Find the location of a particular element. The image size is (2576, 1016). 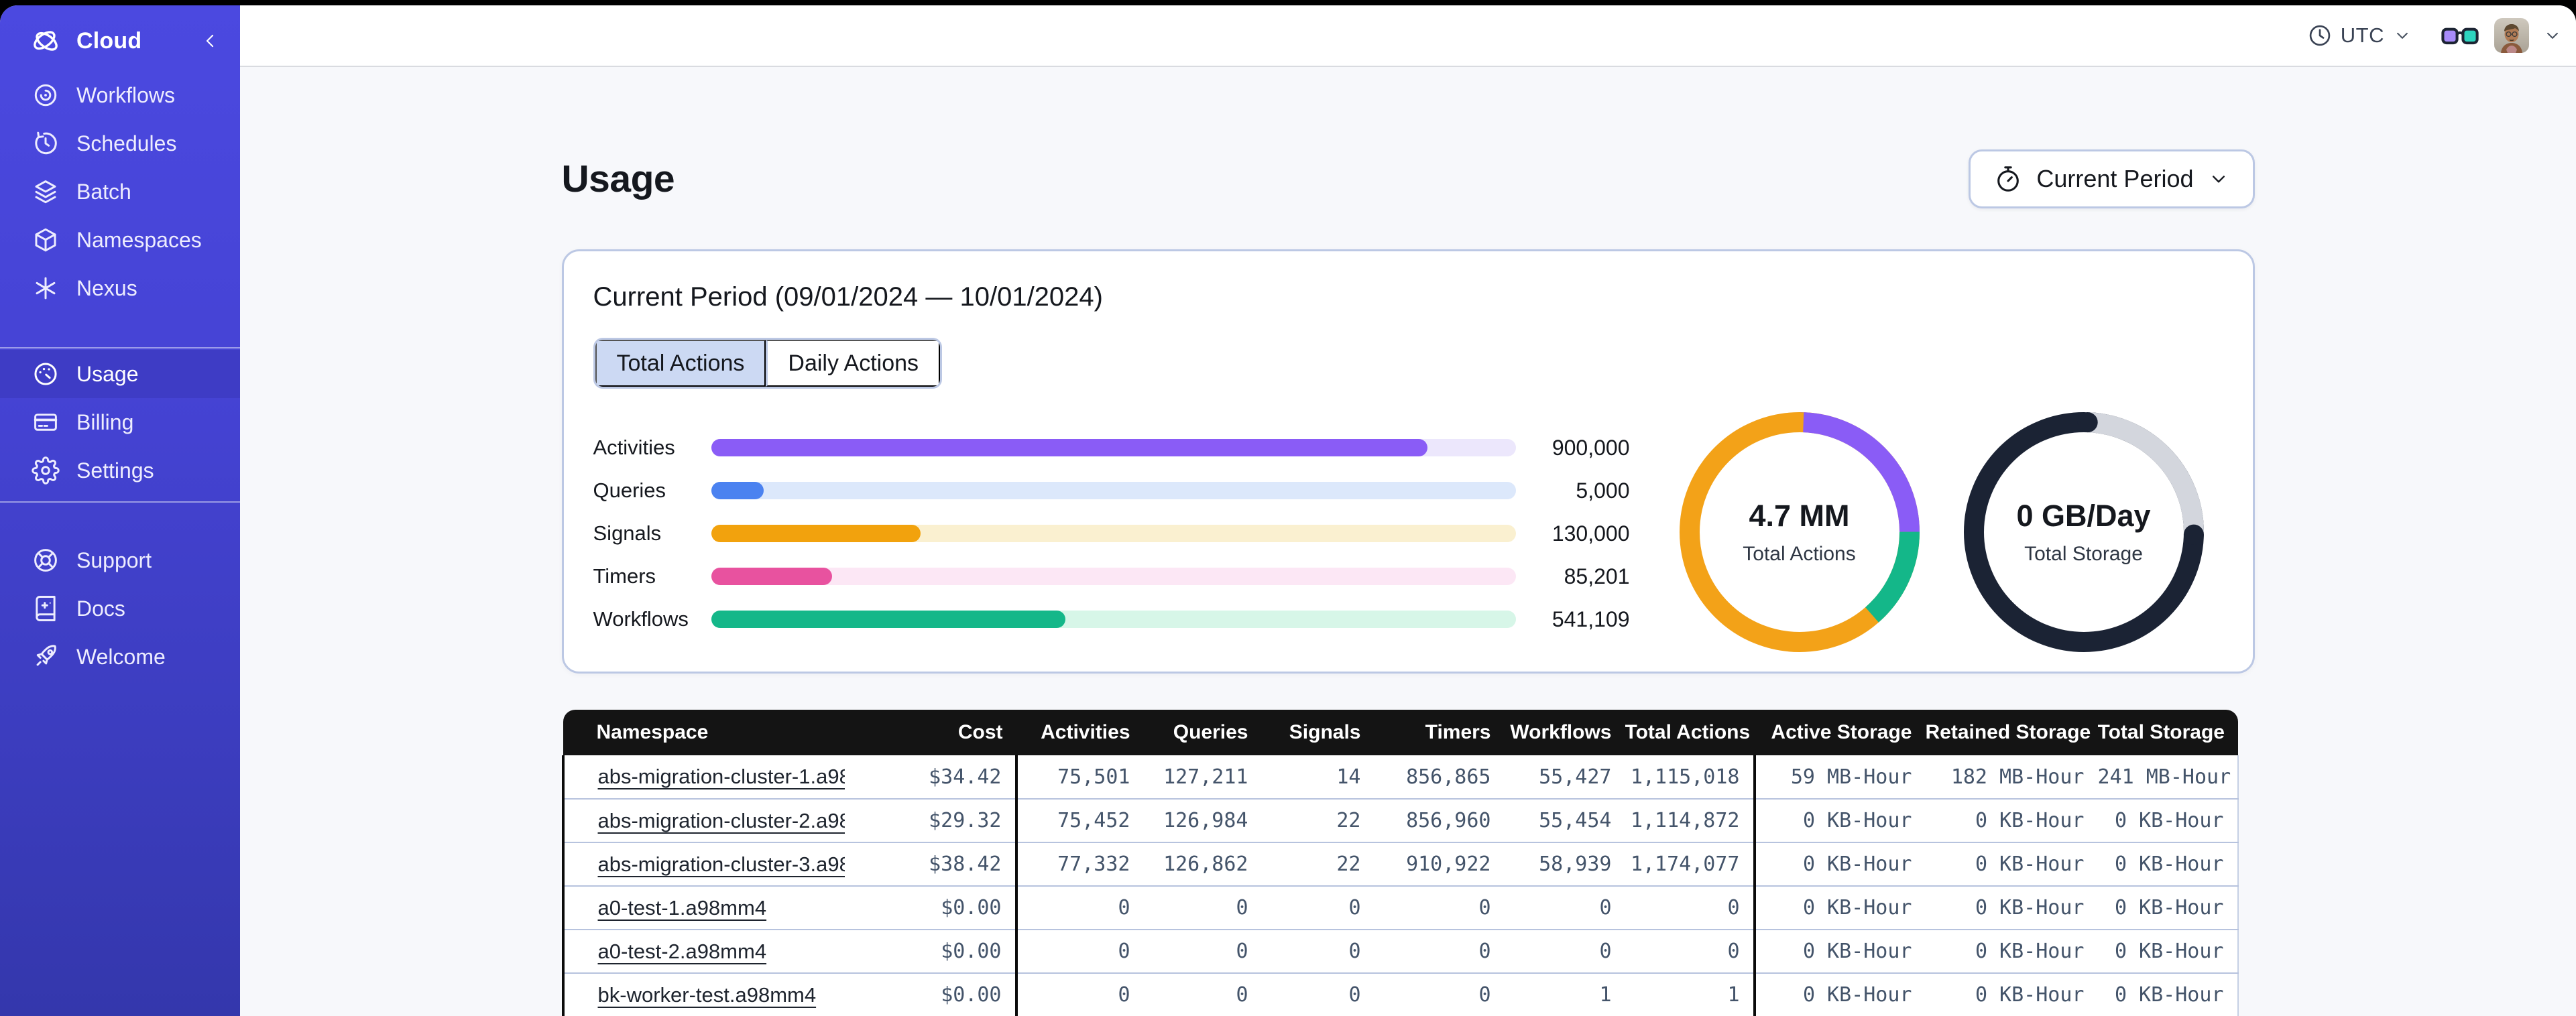

cell-namespace: bk-worker-test.a98mm4 is located at coordinates (703, 995).